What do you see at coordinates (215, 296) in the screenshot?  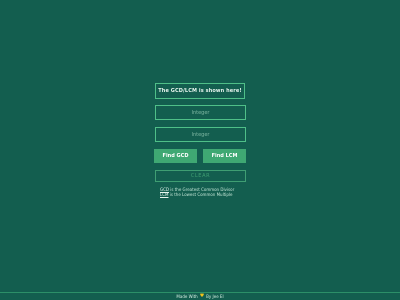 I see `footer-suffix: By Jee El` at bounding box center [215, 296].